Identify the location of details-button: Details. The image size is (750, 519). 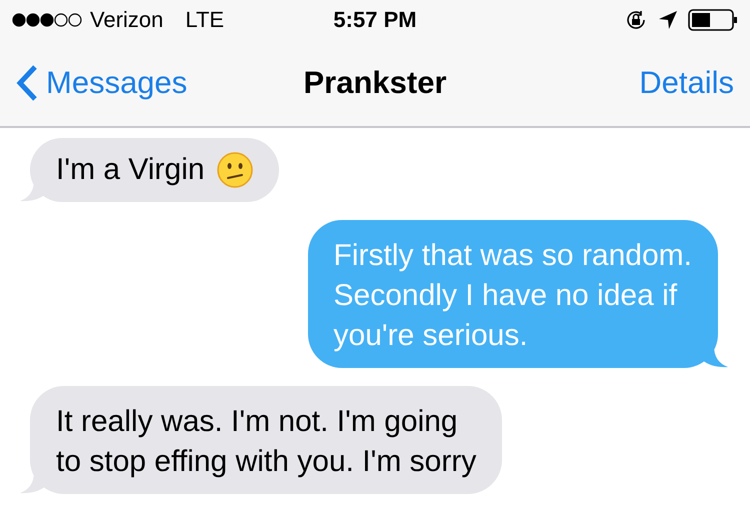
(686, 83).